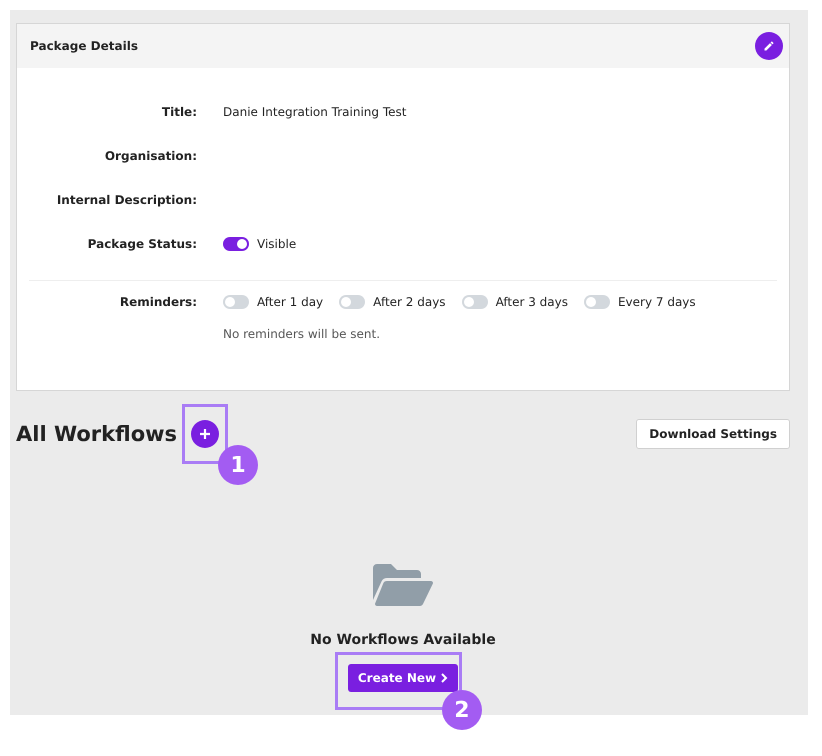 The width and height of the screenshot is (822, 756). I want to click on step-number: 2, so click(462, 710).